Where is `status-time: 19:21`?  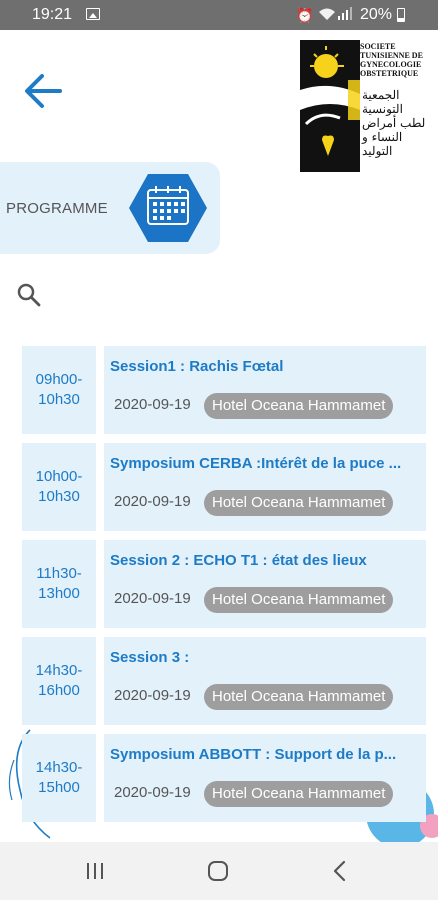
status-time: 19:21 is located at coordinates (52, 14).